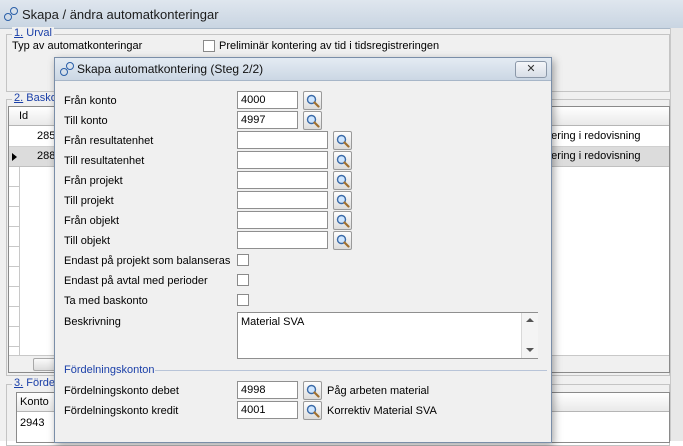 This screenshot has height=446, width=683. Describe the element at coordinates (530, 350) in the screenshot. I see `scroll-down-icon` at that location.